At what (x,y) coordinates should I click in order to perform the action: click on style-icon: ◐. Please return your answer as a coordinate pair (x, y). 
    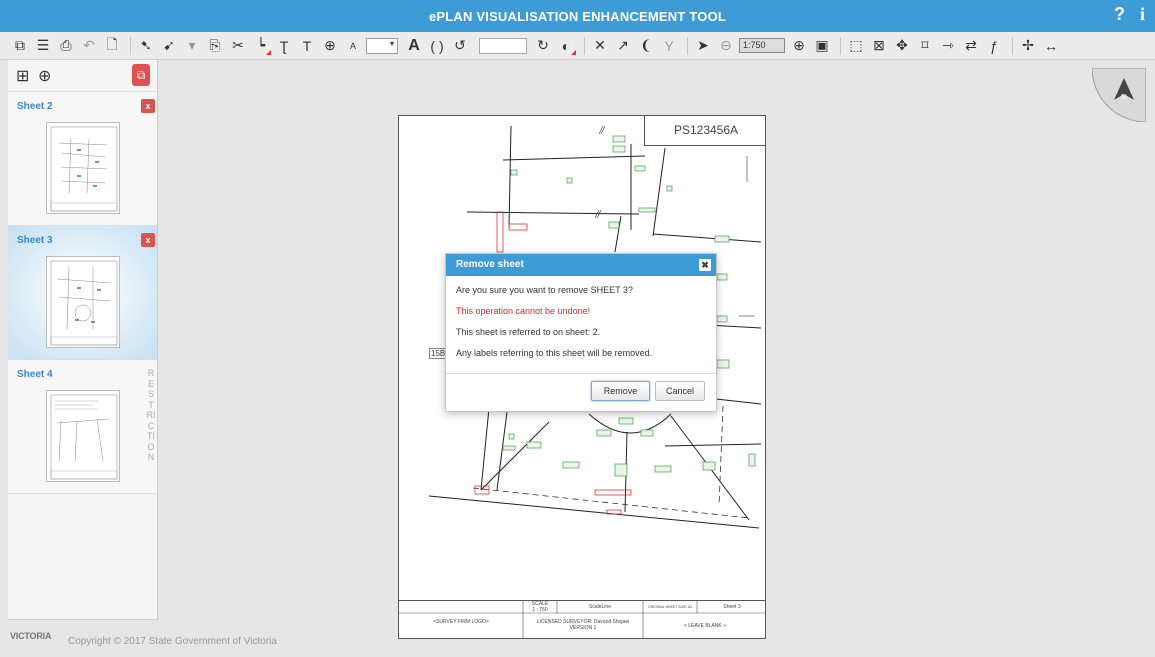
    Looking at the image, I should click on (566, 46).